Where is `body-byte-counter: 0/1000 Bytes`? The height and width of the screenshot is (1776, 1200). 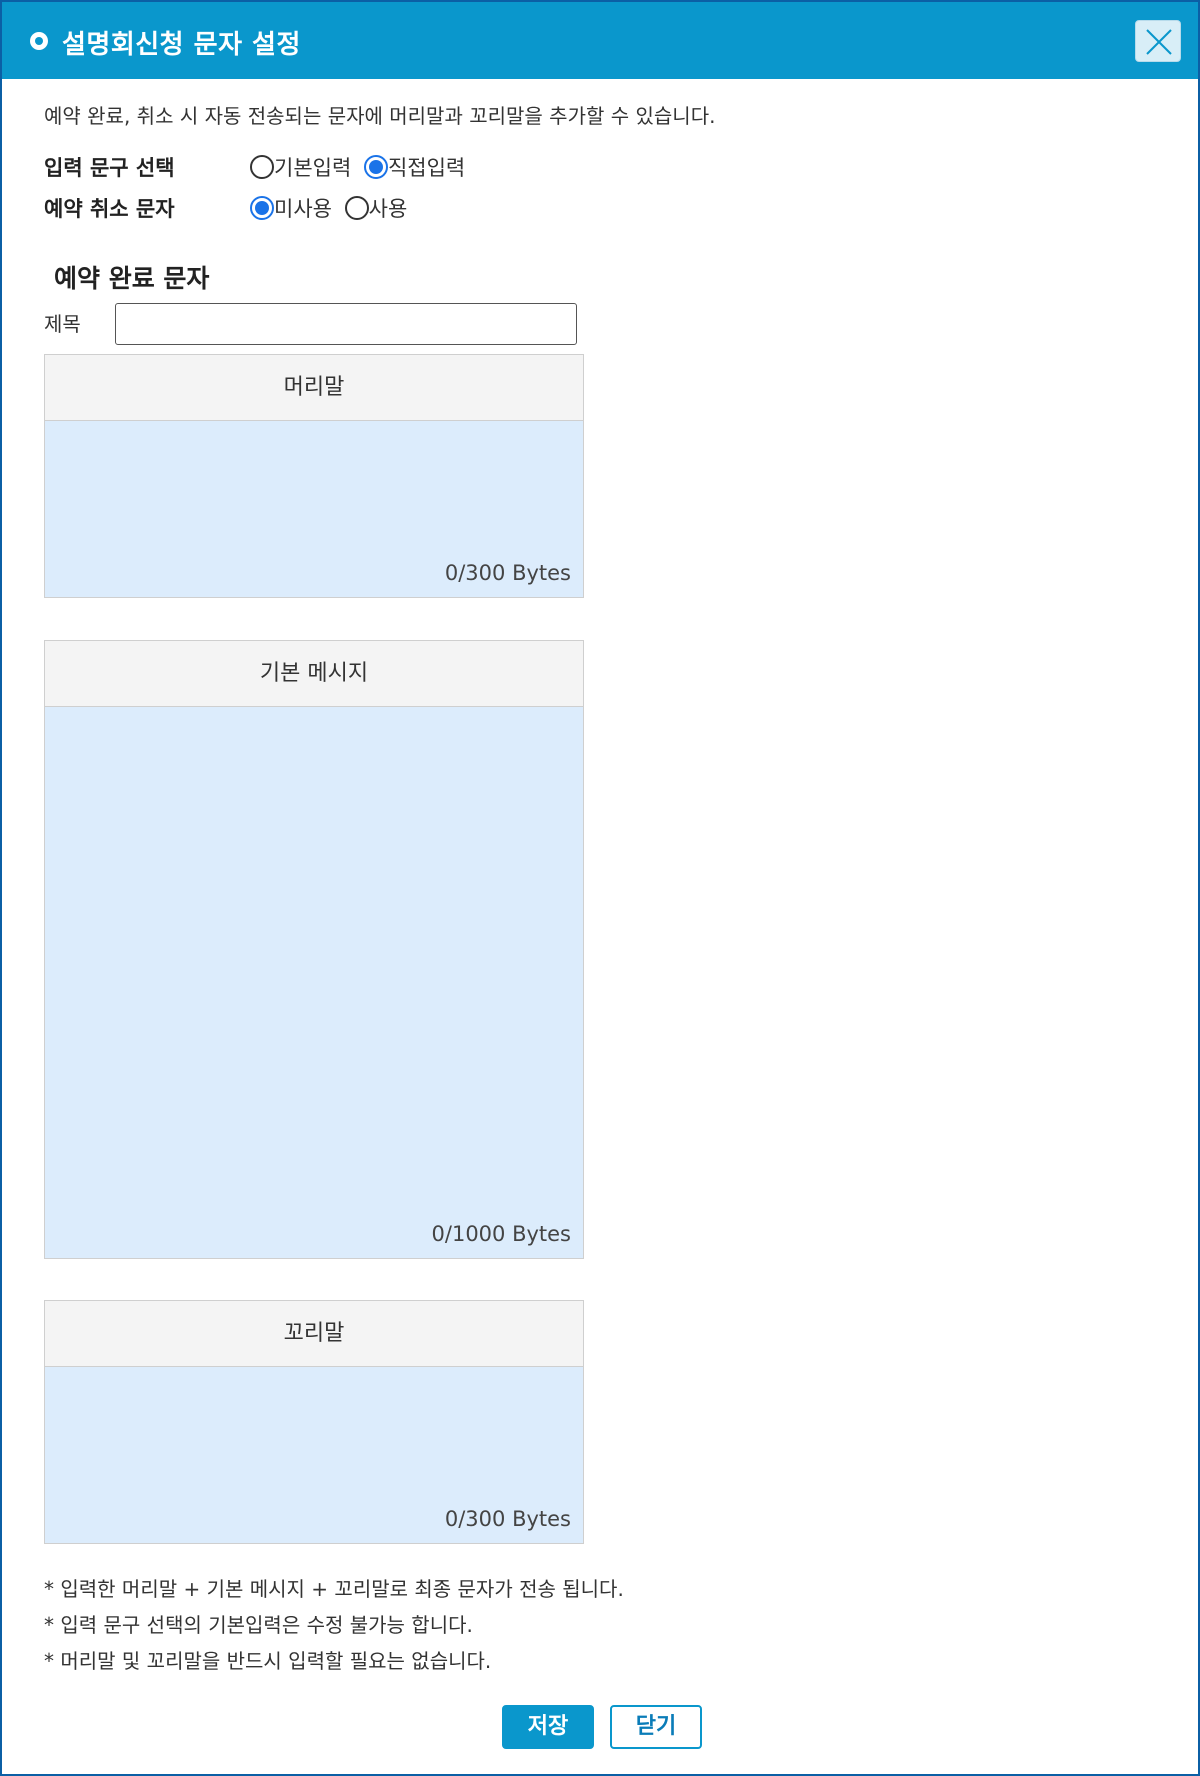 body-byte-counter: 0/1000 Bytes is located at coordinates (501, 1234).